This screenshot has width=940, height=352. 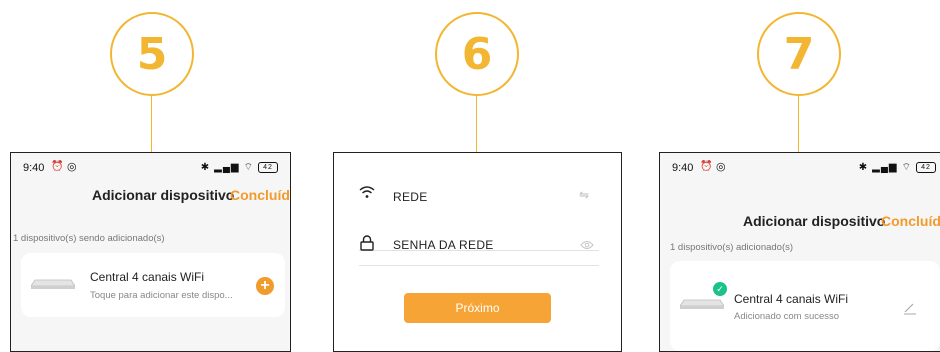 What do you see at coordinates (787, 316) in the screenshot?
I see `device-status: Adicionado com sucesso` at bounding box center [787, 316].